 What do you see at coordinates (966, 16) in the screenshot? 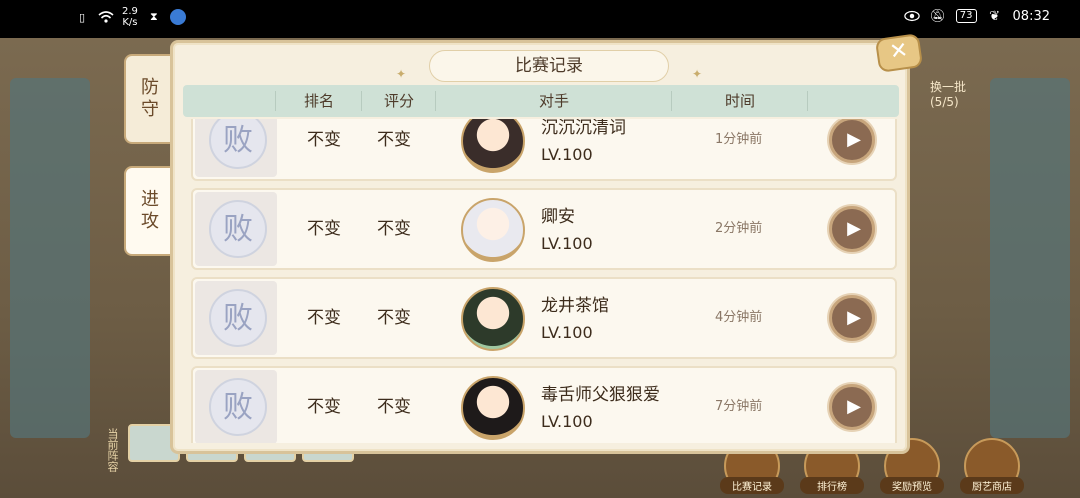
I see `battery-indicator: 73` at bounding box center [966, 16].